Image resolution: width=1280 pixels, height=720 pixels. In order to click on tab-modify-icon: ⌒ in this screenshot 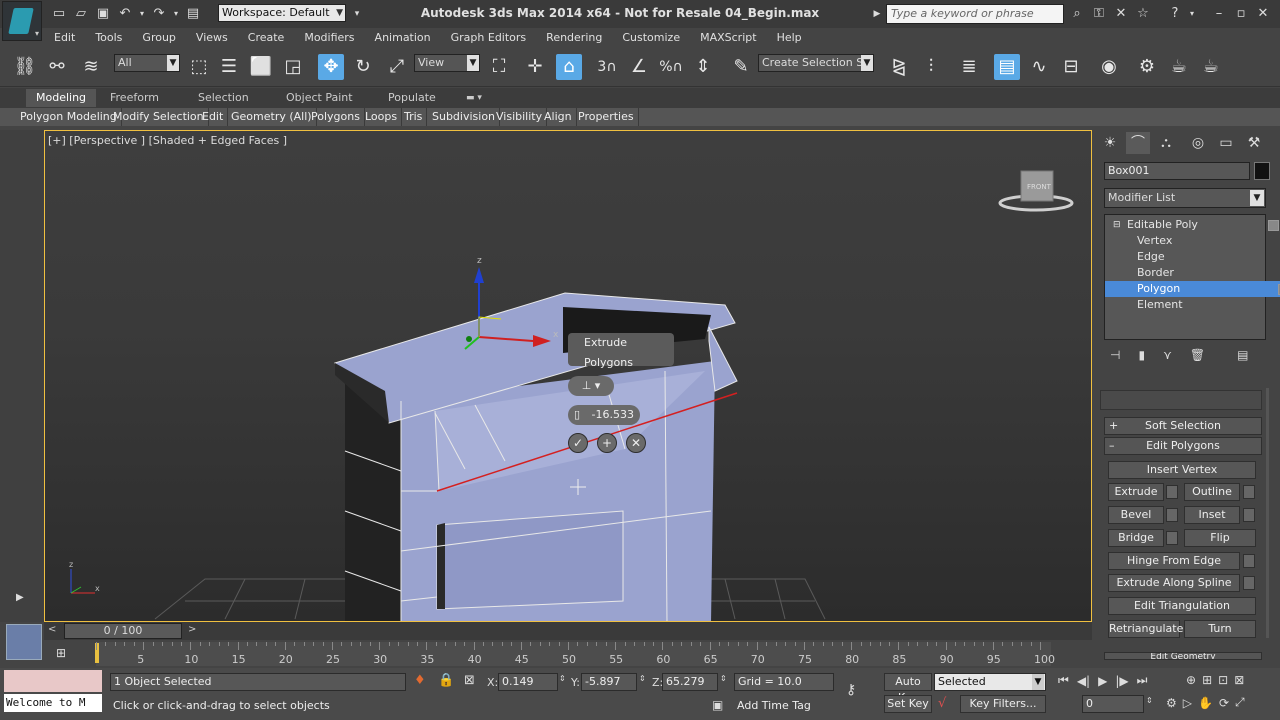, I will do `click(1138, 143)`.